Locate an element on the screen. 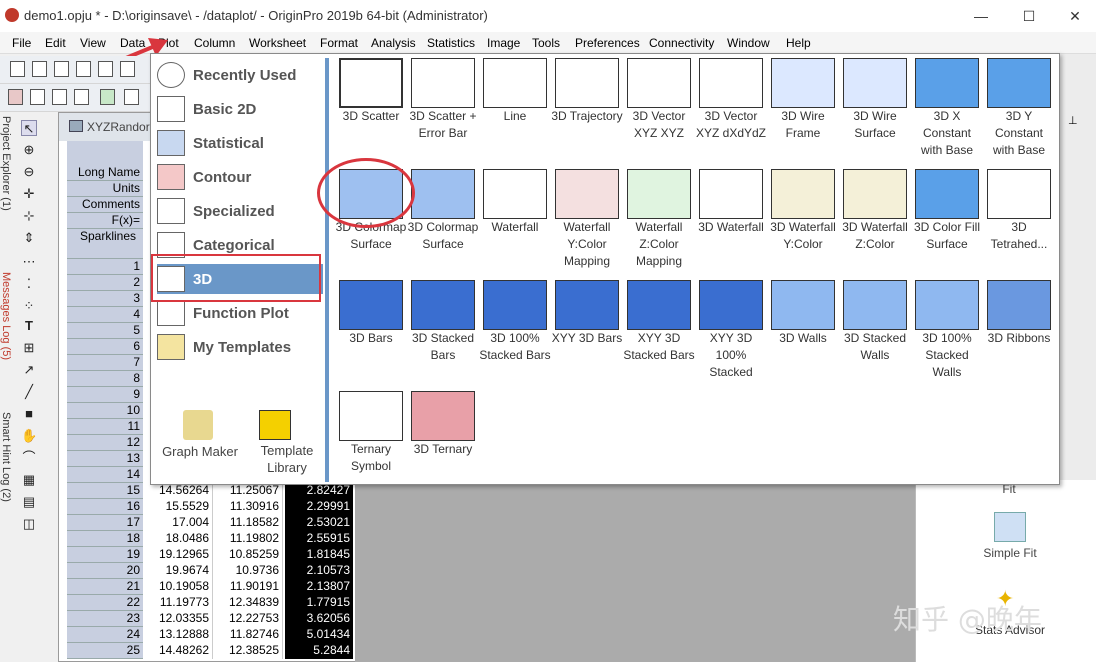 The width and height of the screenshot is (1096, 662). row-header: 3 is located at coordinates (105, 299).